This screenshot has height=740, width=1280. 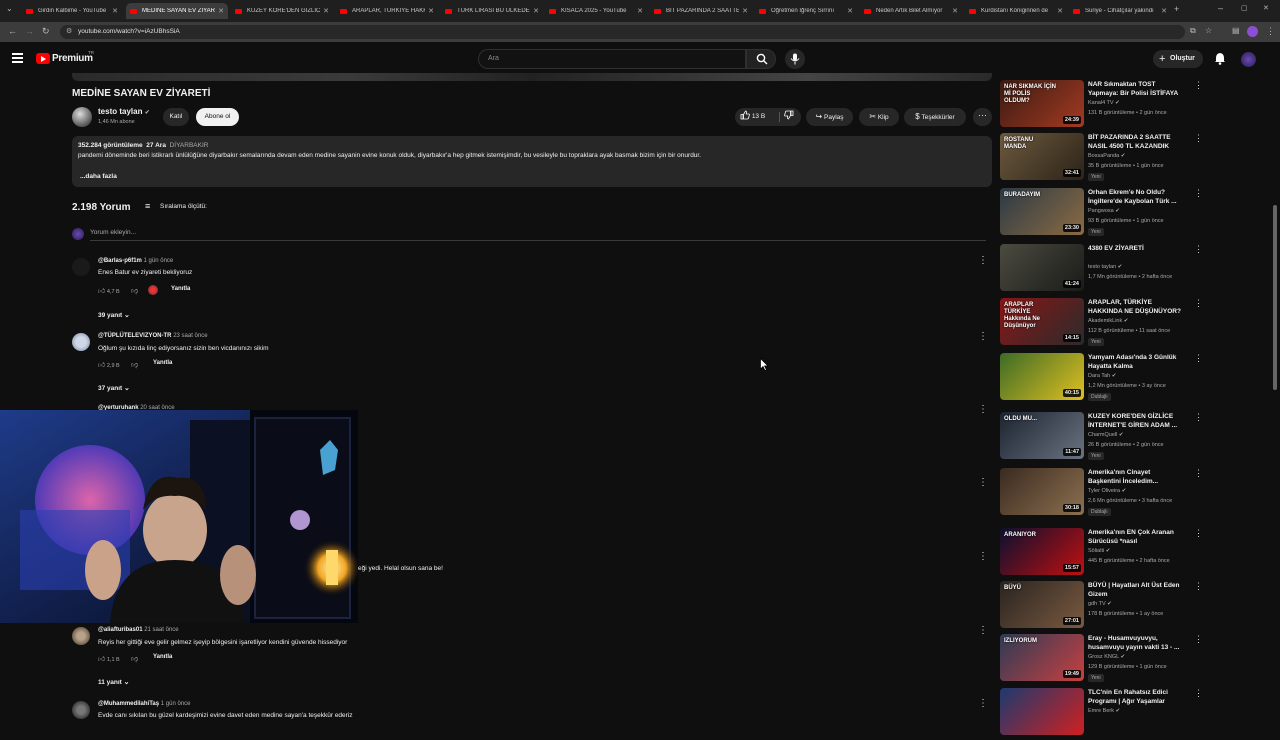 I want to click on page-scrollbar, so click(x=1275, y=297).